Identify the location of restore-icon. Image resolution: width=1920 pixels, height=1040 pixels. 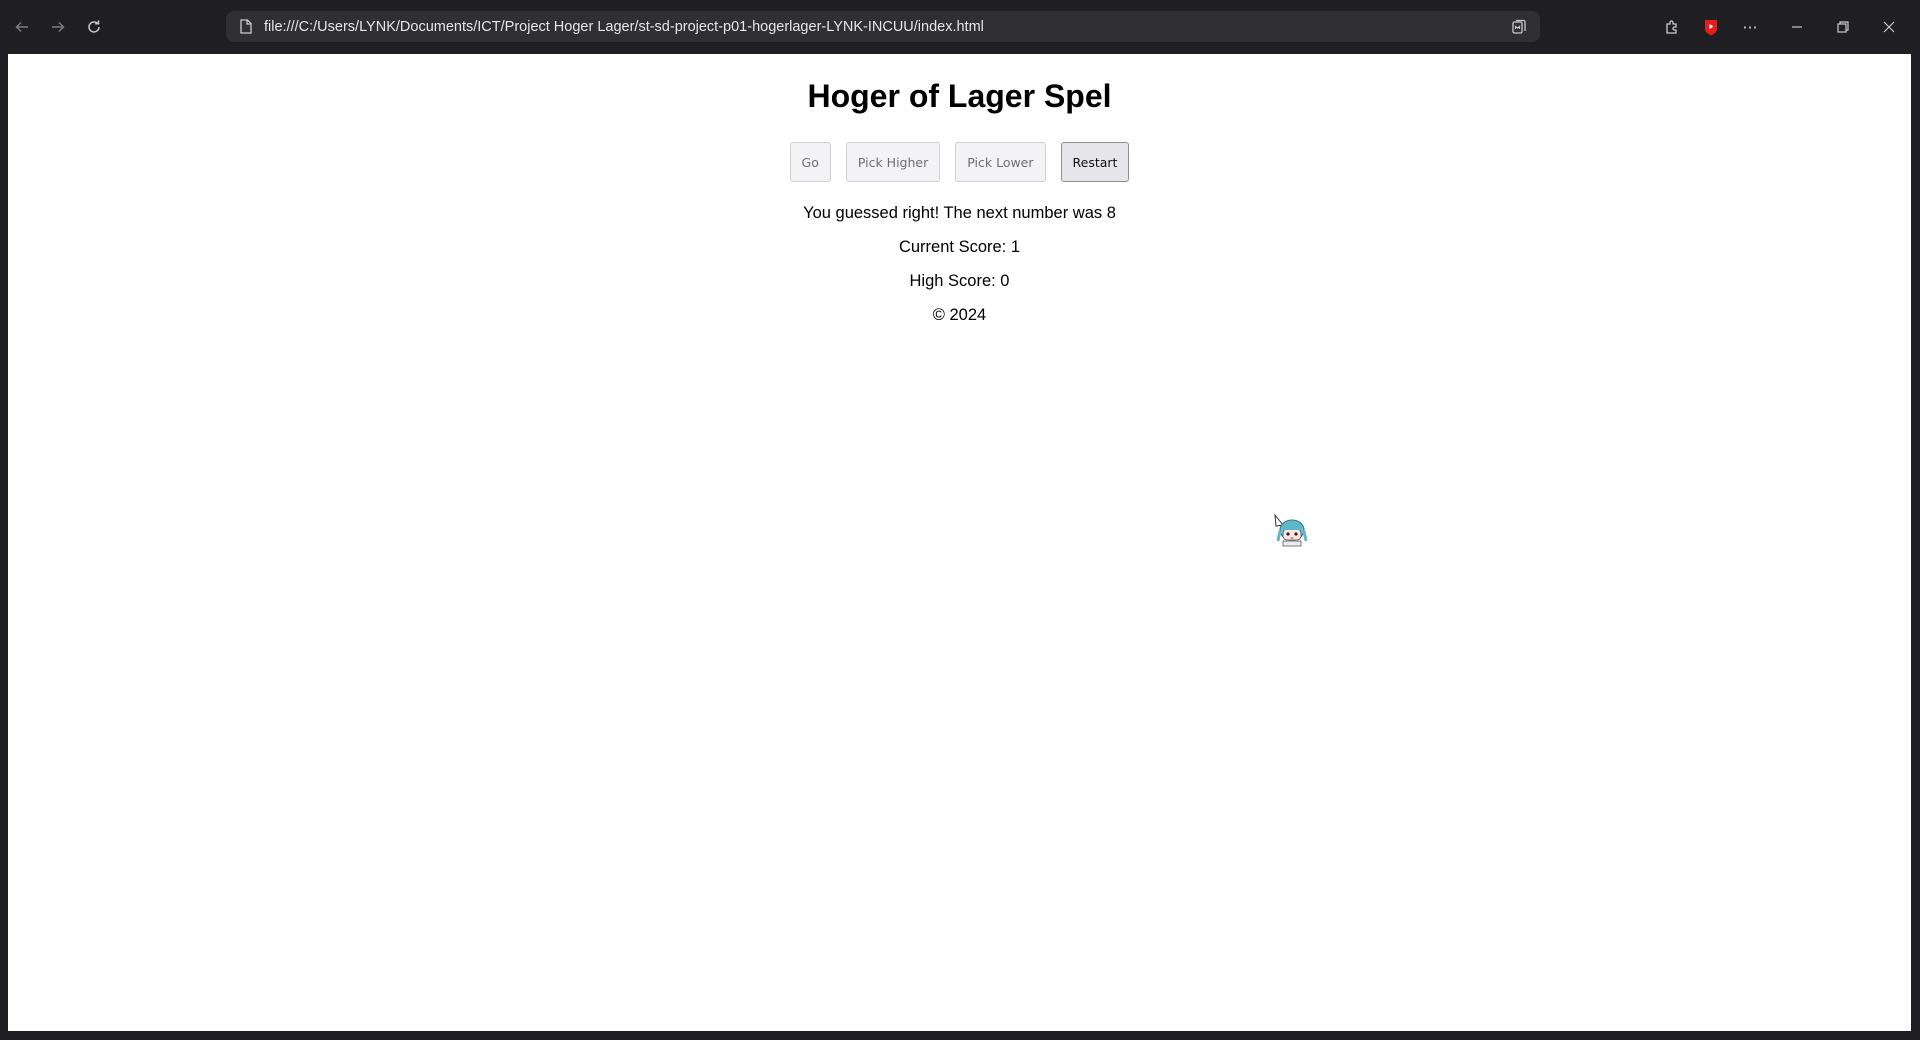
(1843, 27).